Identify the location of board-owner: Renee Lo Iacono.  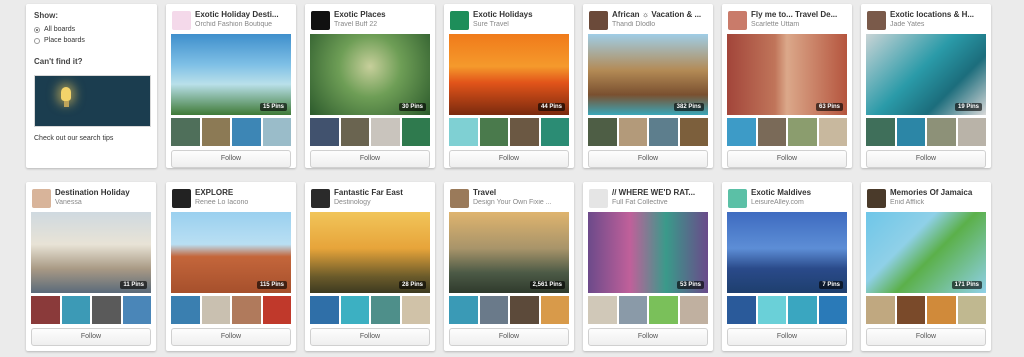
(243, 202).